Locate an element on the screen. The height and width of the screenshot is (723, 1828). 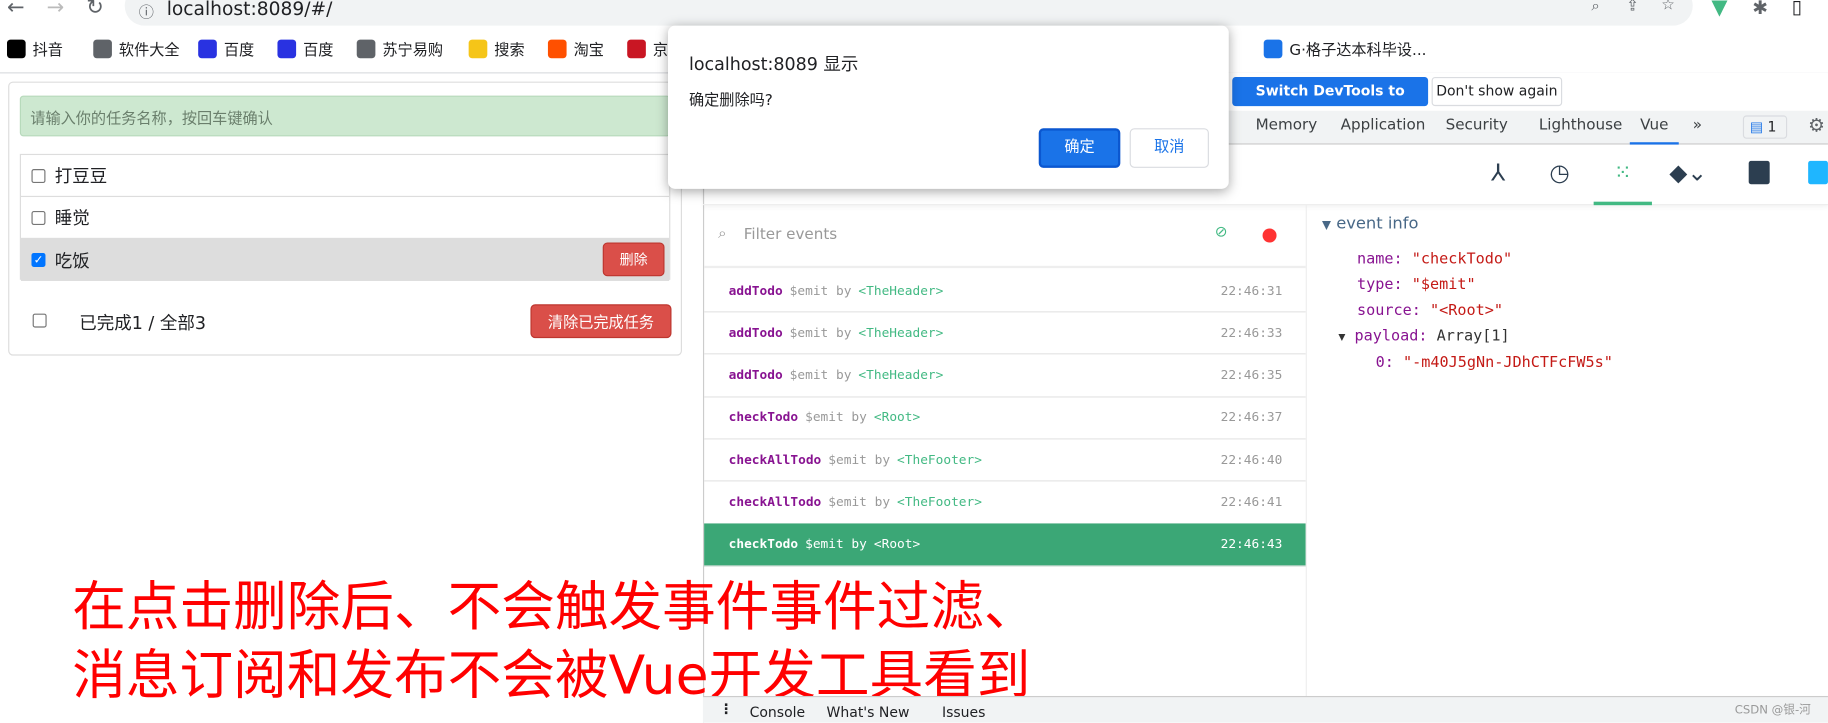
devtools-drawer: ⋮ Console What's New Issues is located at coordinates (1265, 709).